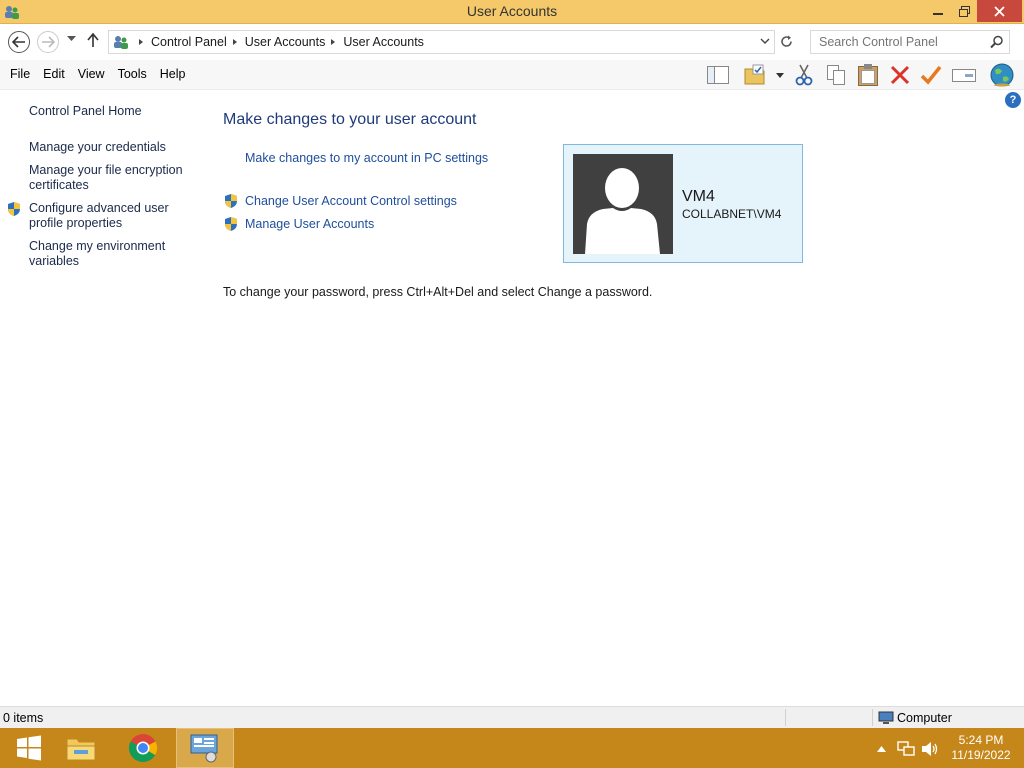  I want to click on taskbar-file-explorer, so click(81, 748).